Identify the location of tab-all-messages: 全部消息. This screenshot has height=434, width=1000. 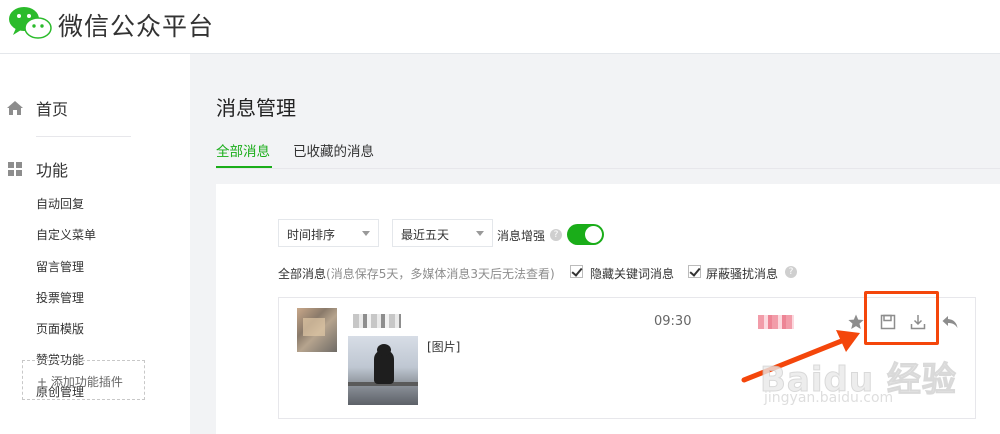
(244, 154).